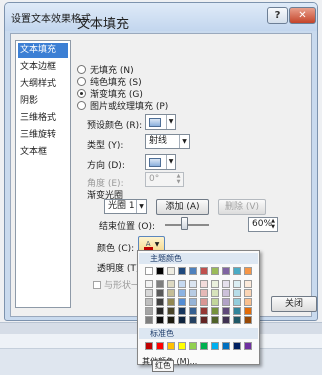  What do you see at coordinates (242, 207) in the screenshot?
I see `delete-stop-button: 删除 (V)` at bounding box center [242, 207].